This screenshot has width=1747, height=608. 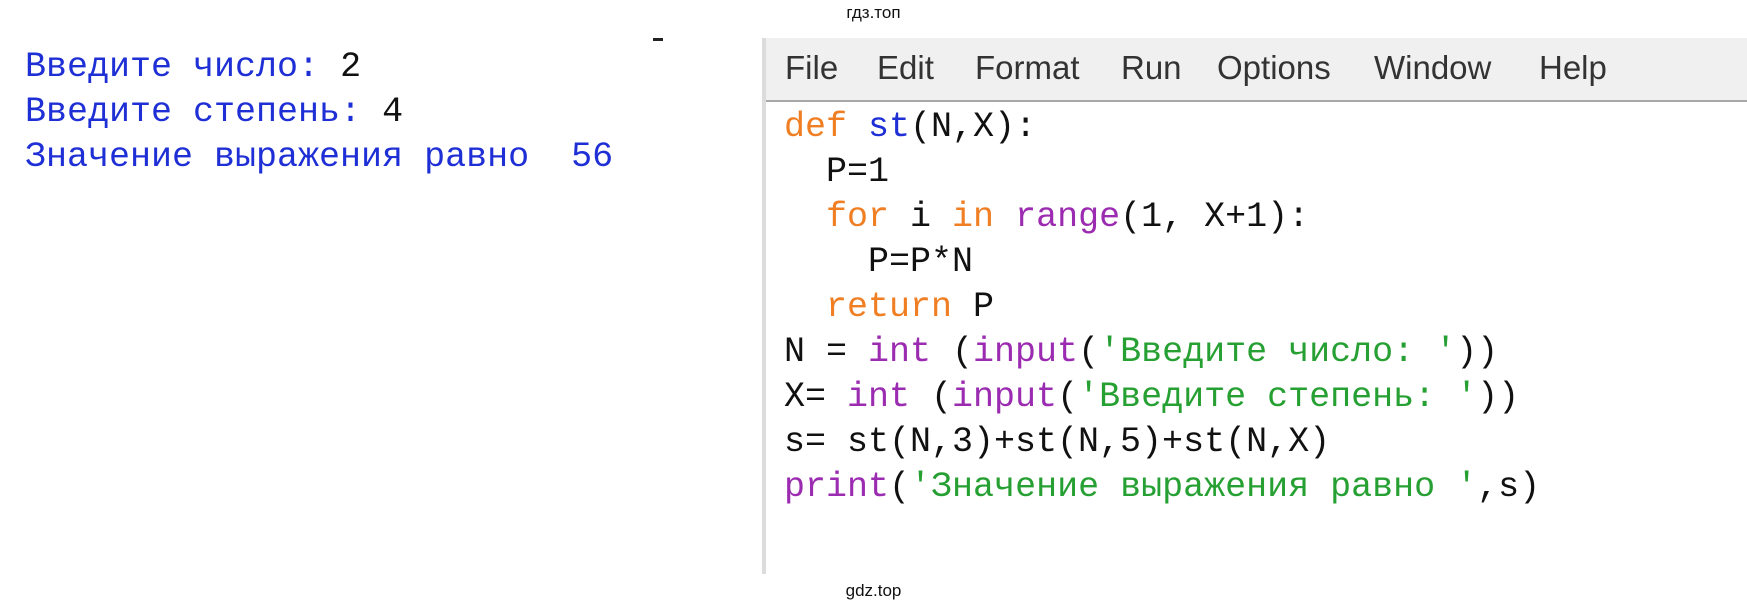 I want to click on menu-run: Run, so click(x=1151, y=68).